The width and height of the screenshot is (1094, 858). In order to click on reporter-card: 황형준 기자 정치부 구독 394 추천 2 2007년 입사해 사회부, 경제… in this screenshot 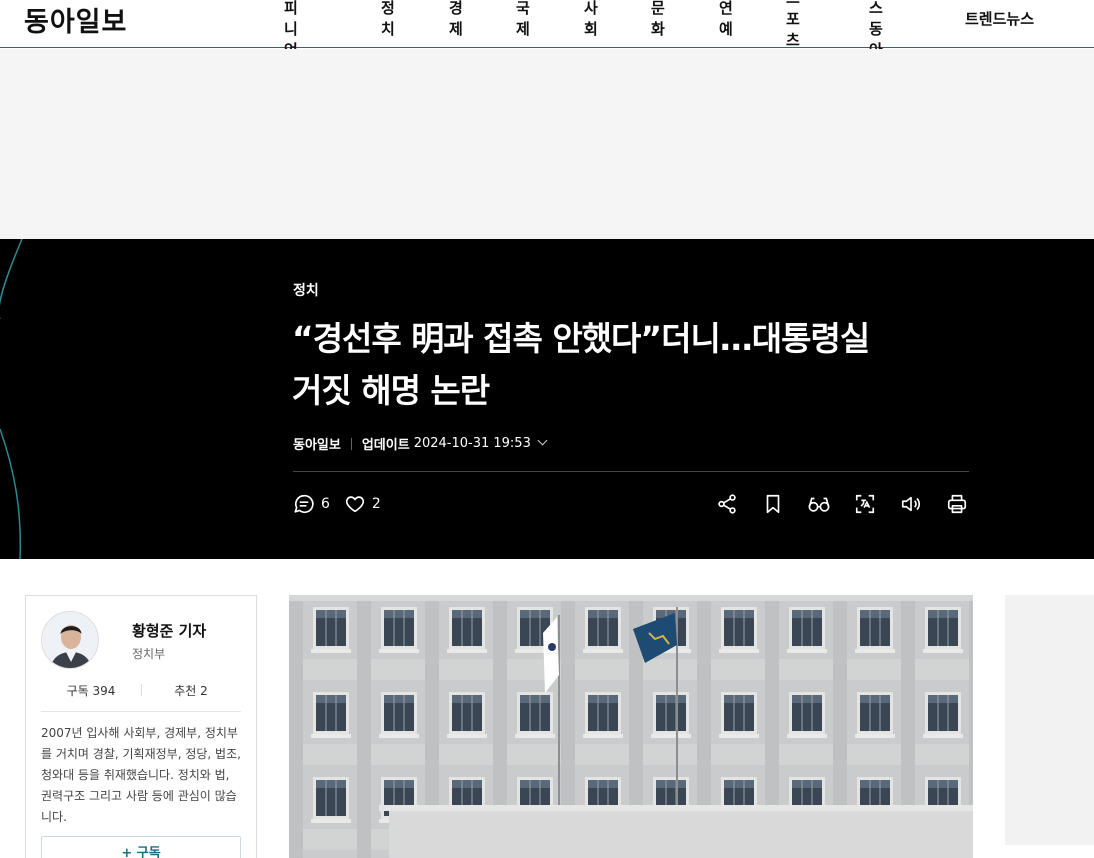, I will do `click(141, 726)`.